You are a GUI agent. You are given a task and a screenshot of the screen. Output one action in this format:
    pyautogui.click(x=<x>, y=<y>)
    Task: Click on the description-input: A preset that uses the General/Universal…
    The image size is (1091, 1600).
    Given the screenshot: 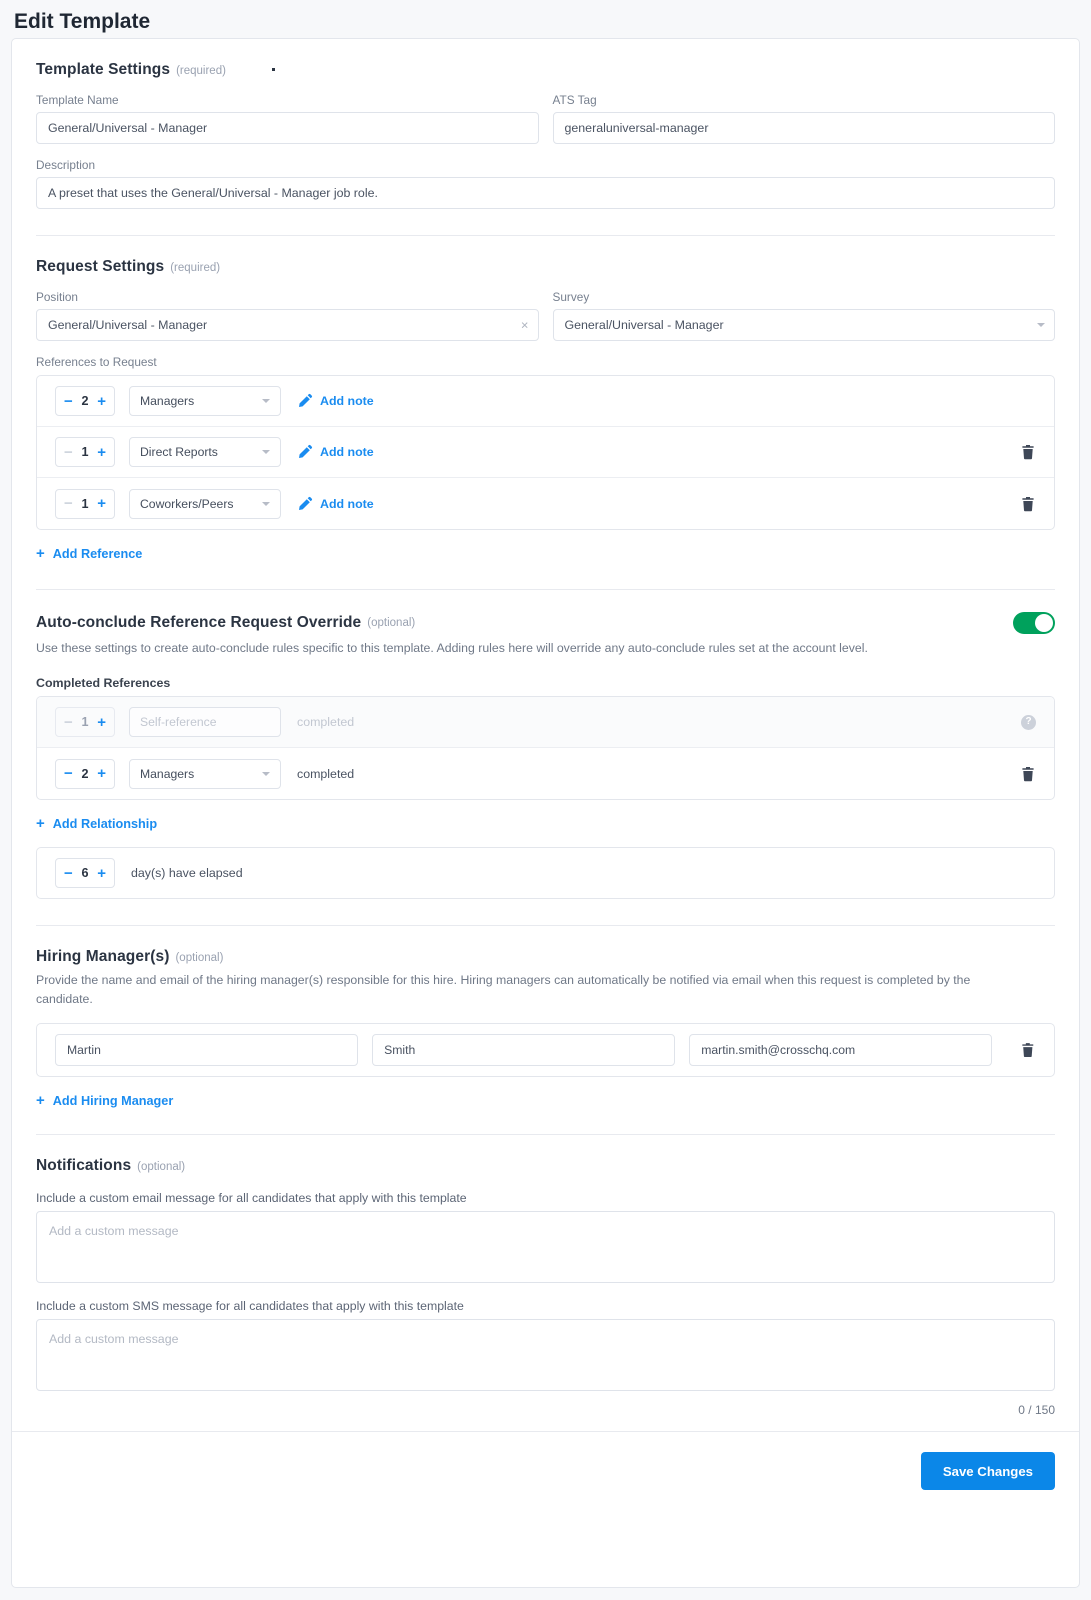 What is the action you would take?
    pyautogui.click(x=545, y=193)
    